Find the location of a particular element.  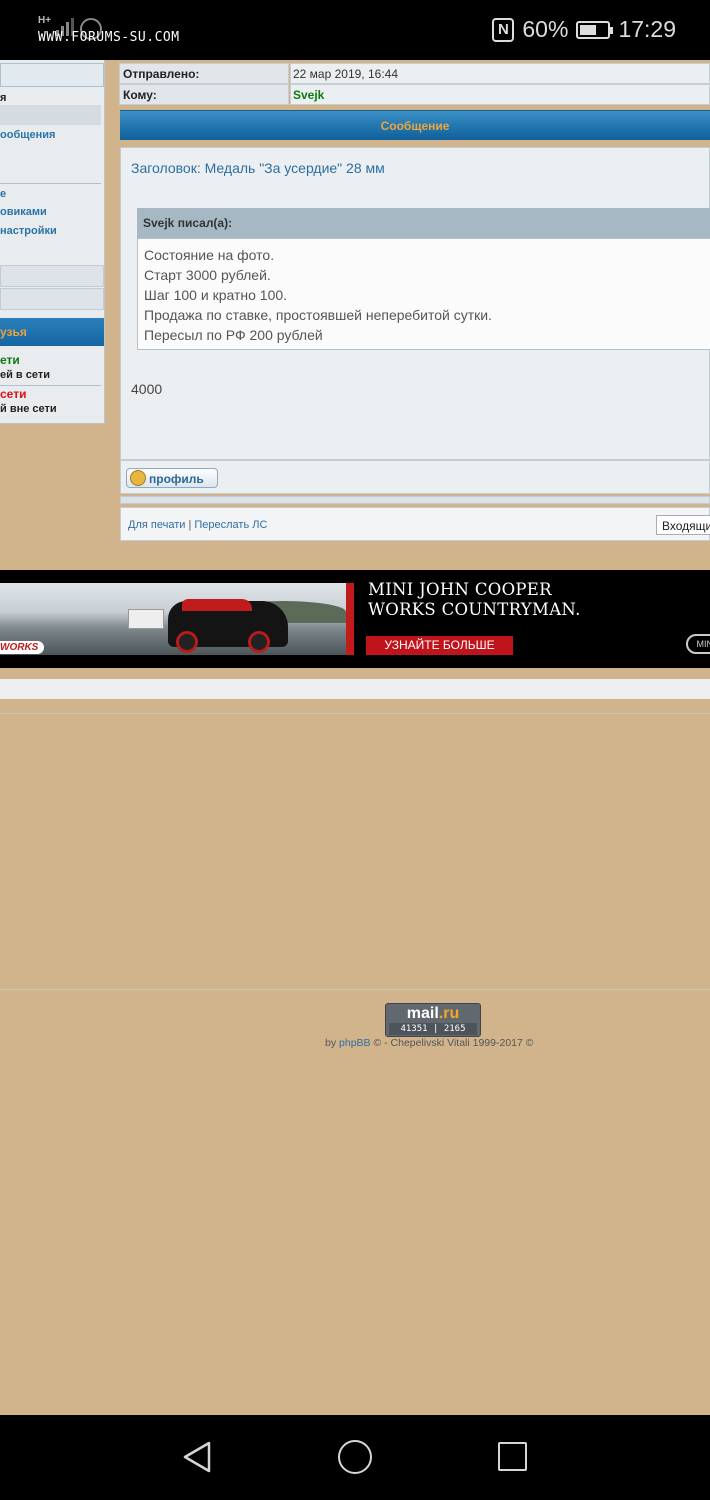

ad-title-line: WORKS COUNTRYMAN. is located at coordinates (474, 609).